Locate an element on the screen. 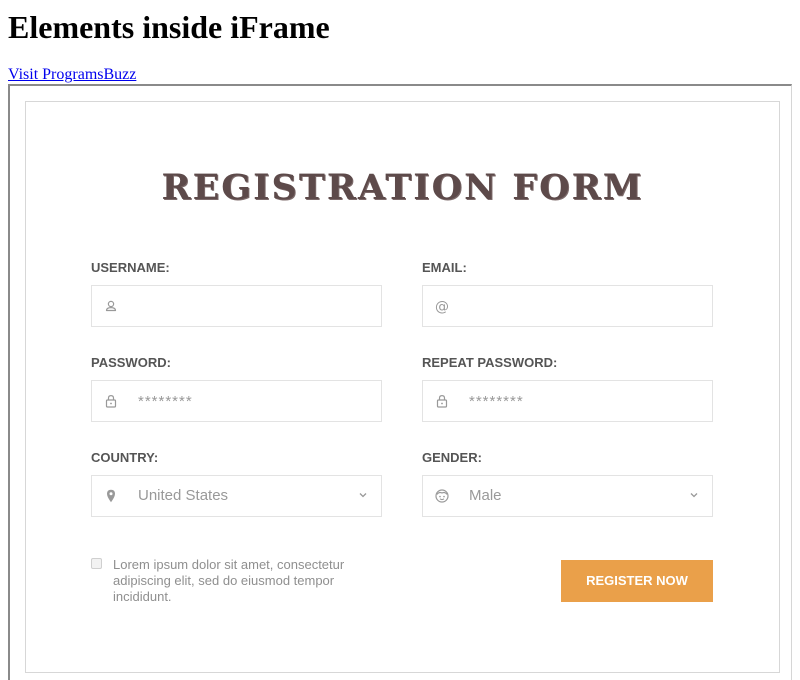 The image size is (800, 680). email-label: EMAIL: is located at coordinates (444, 267).